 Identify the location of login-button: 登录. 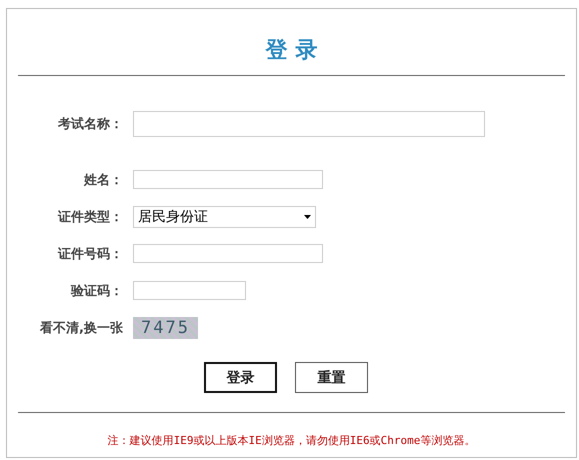
(240, 377).